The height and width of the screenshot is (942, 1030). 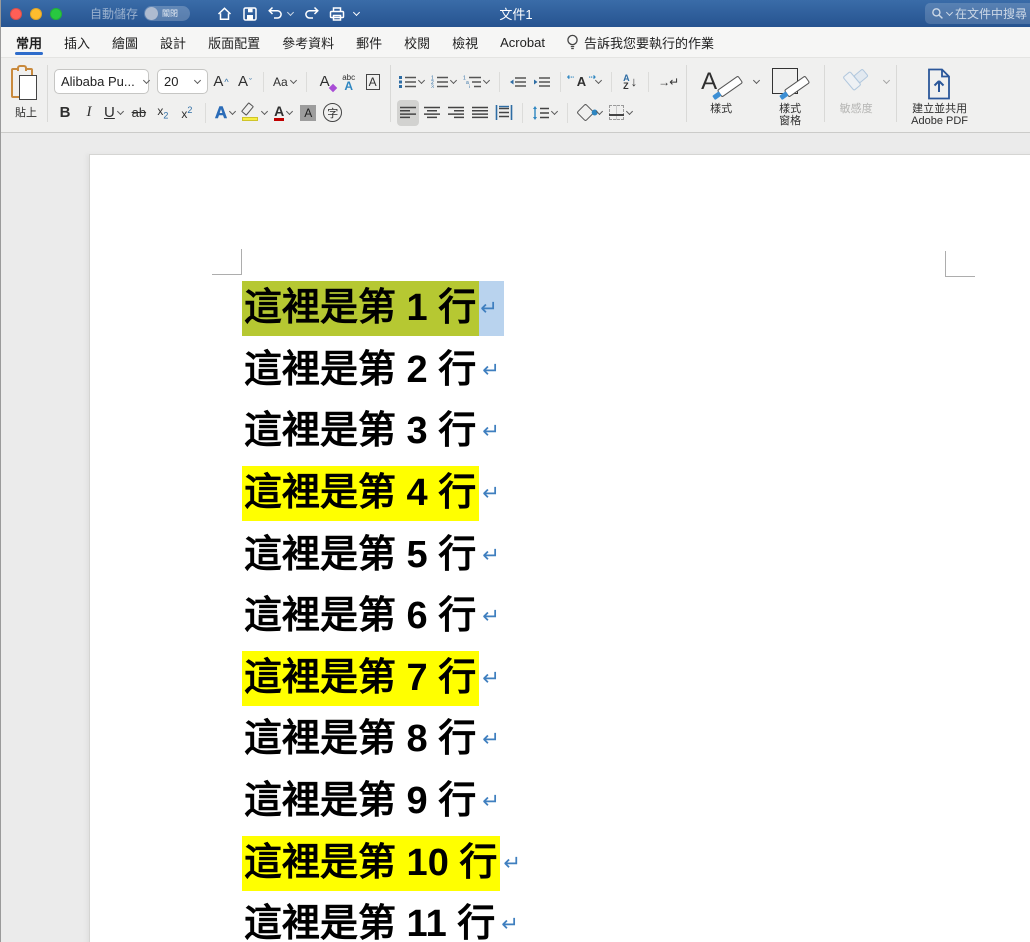 What do you see at coordinates (245, 82) in the screenshot?
I see `shrink-font-button: Aˇ` at bounding box center [245, 82].